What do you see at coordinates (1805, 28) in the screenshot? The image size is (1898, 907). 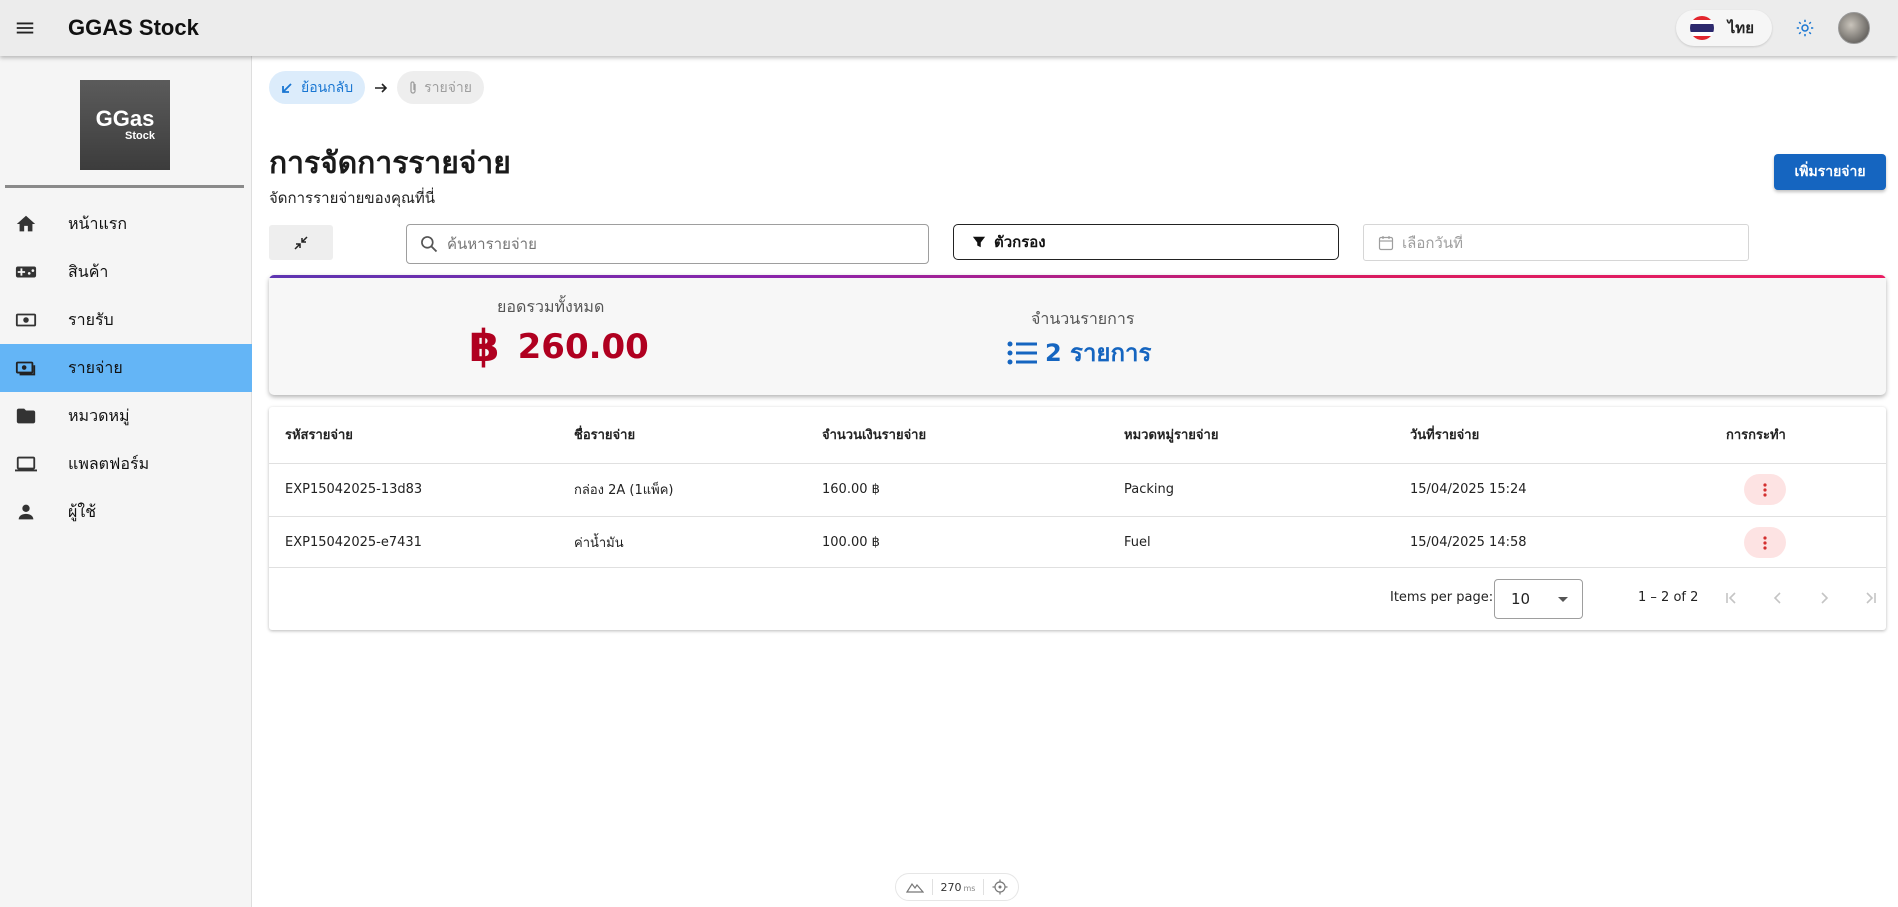 I see `theme-toggle-sun-icon` at bounding box center [1805, 28].